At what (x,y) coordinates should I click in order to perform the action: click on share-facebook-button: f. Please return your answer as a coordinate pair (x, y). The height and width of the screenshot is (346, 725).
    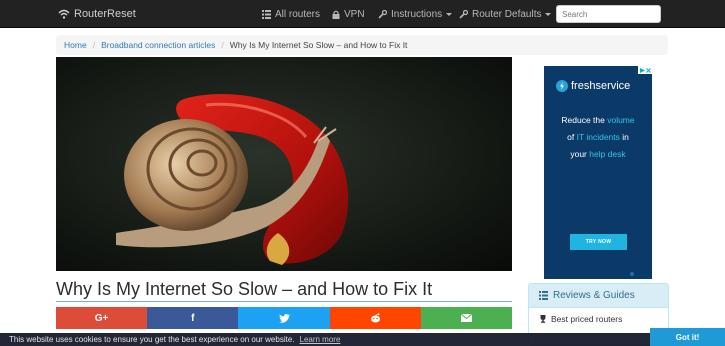
    Looking at the image, I should click on (193, 318).